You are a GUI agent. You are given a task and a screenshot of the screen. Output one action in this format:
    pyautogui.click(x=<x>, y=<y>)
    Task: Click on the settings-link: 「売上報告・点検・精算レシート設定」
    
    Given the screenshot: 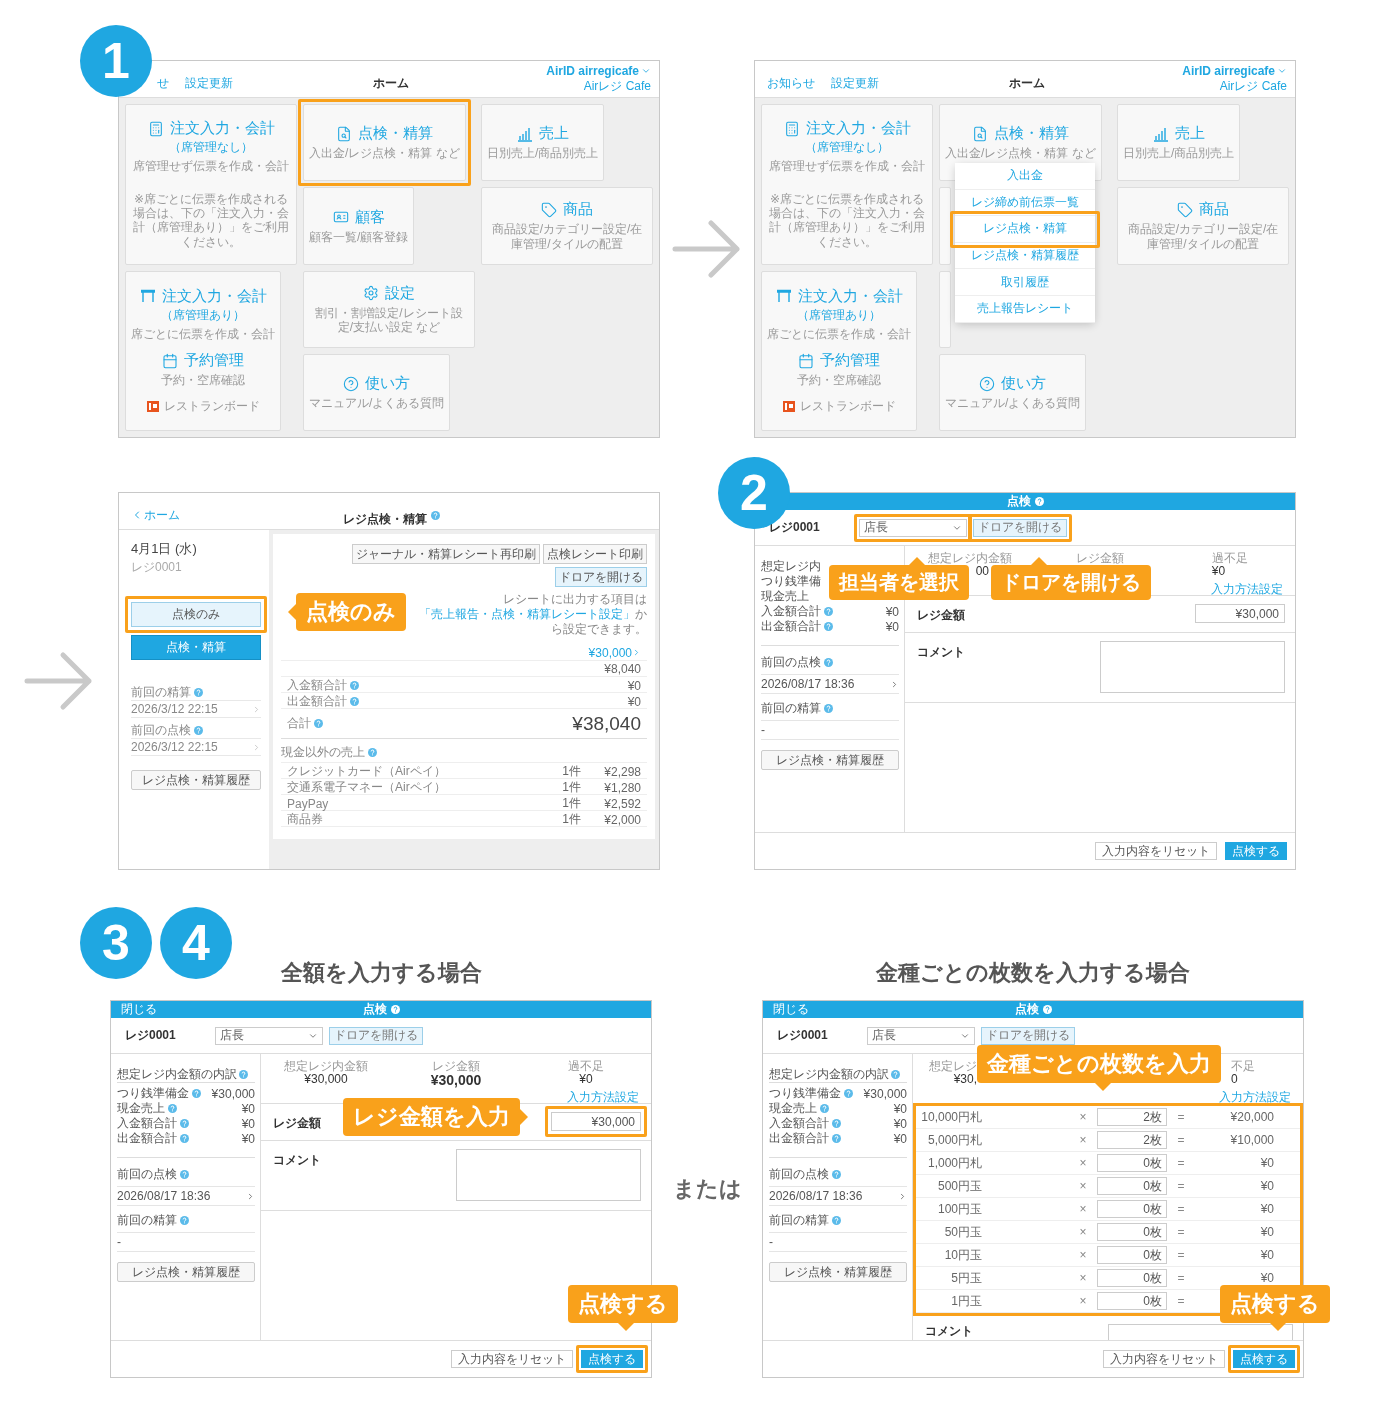 What is the action you would take?
    pyautogui.click(x=527, y=614)
    